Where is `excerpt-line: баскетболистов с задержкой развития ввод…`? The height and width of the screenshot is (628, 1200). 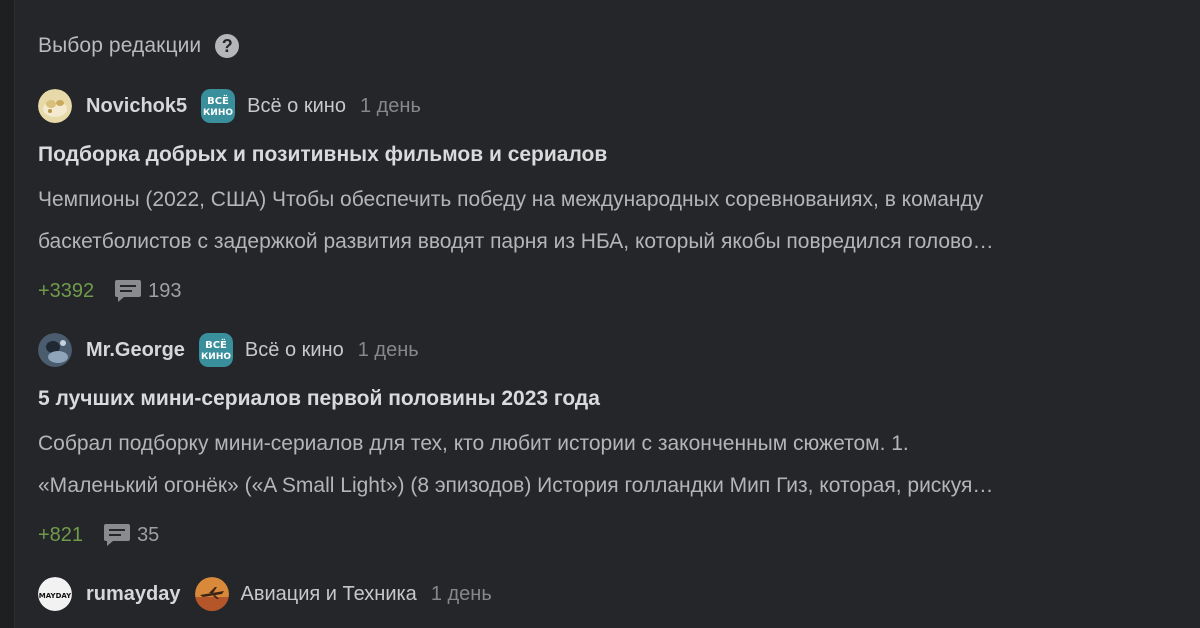 excerpt-line: баскетболистов с задержкой развития ввод… is located at coordinates (516, 241).